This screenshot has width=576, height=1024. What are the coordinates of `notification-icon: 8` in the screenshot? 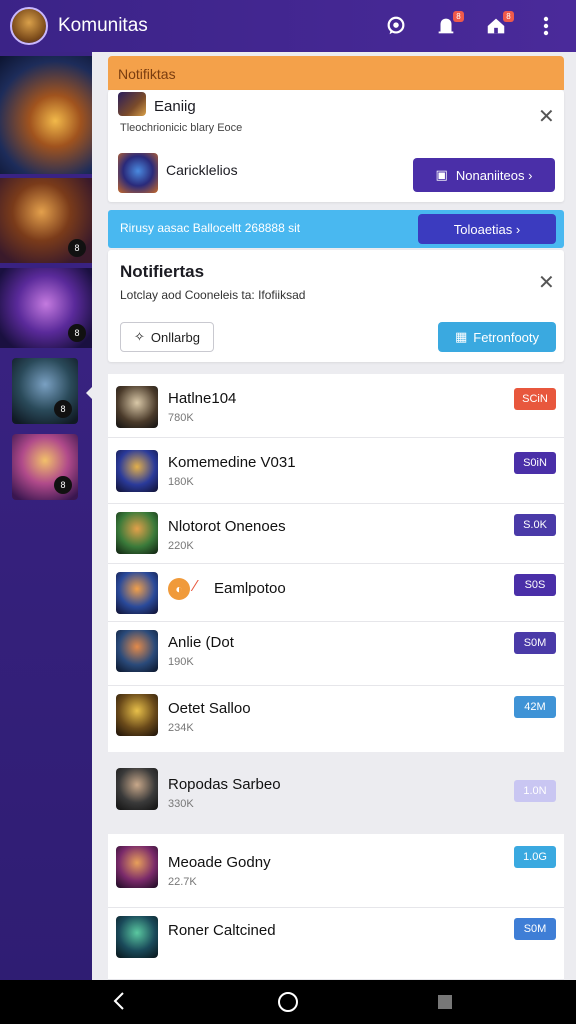 It's located at (449, 24).